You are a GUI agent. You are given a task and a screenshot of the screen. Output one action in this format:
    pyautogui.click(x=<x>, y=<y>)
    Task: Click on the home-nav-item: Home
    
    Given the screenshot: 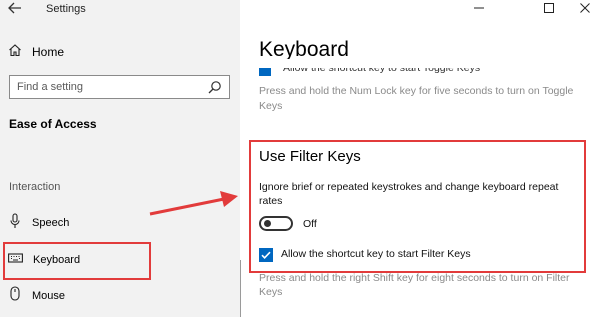 What is the action you would take?
    pyautogui.click(x=36, y=52)
    